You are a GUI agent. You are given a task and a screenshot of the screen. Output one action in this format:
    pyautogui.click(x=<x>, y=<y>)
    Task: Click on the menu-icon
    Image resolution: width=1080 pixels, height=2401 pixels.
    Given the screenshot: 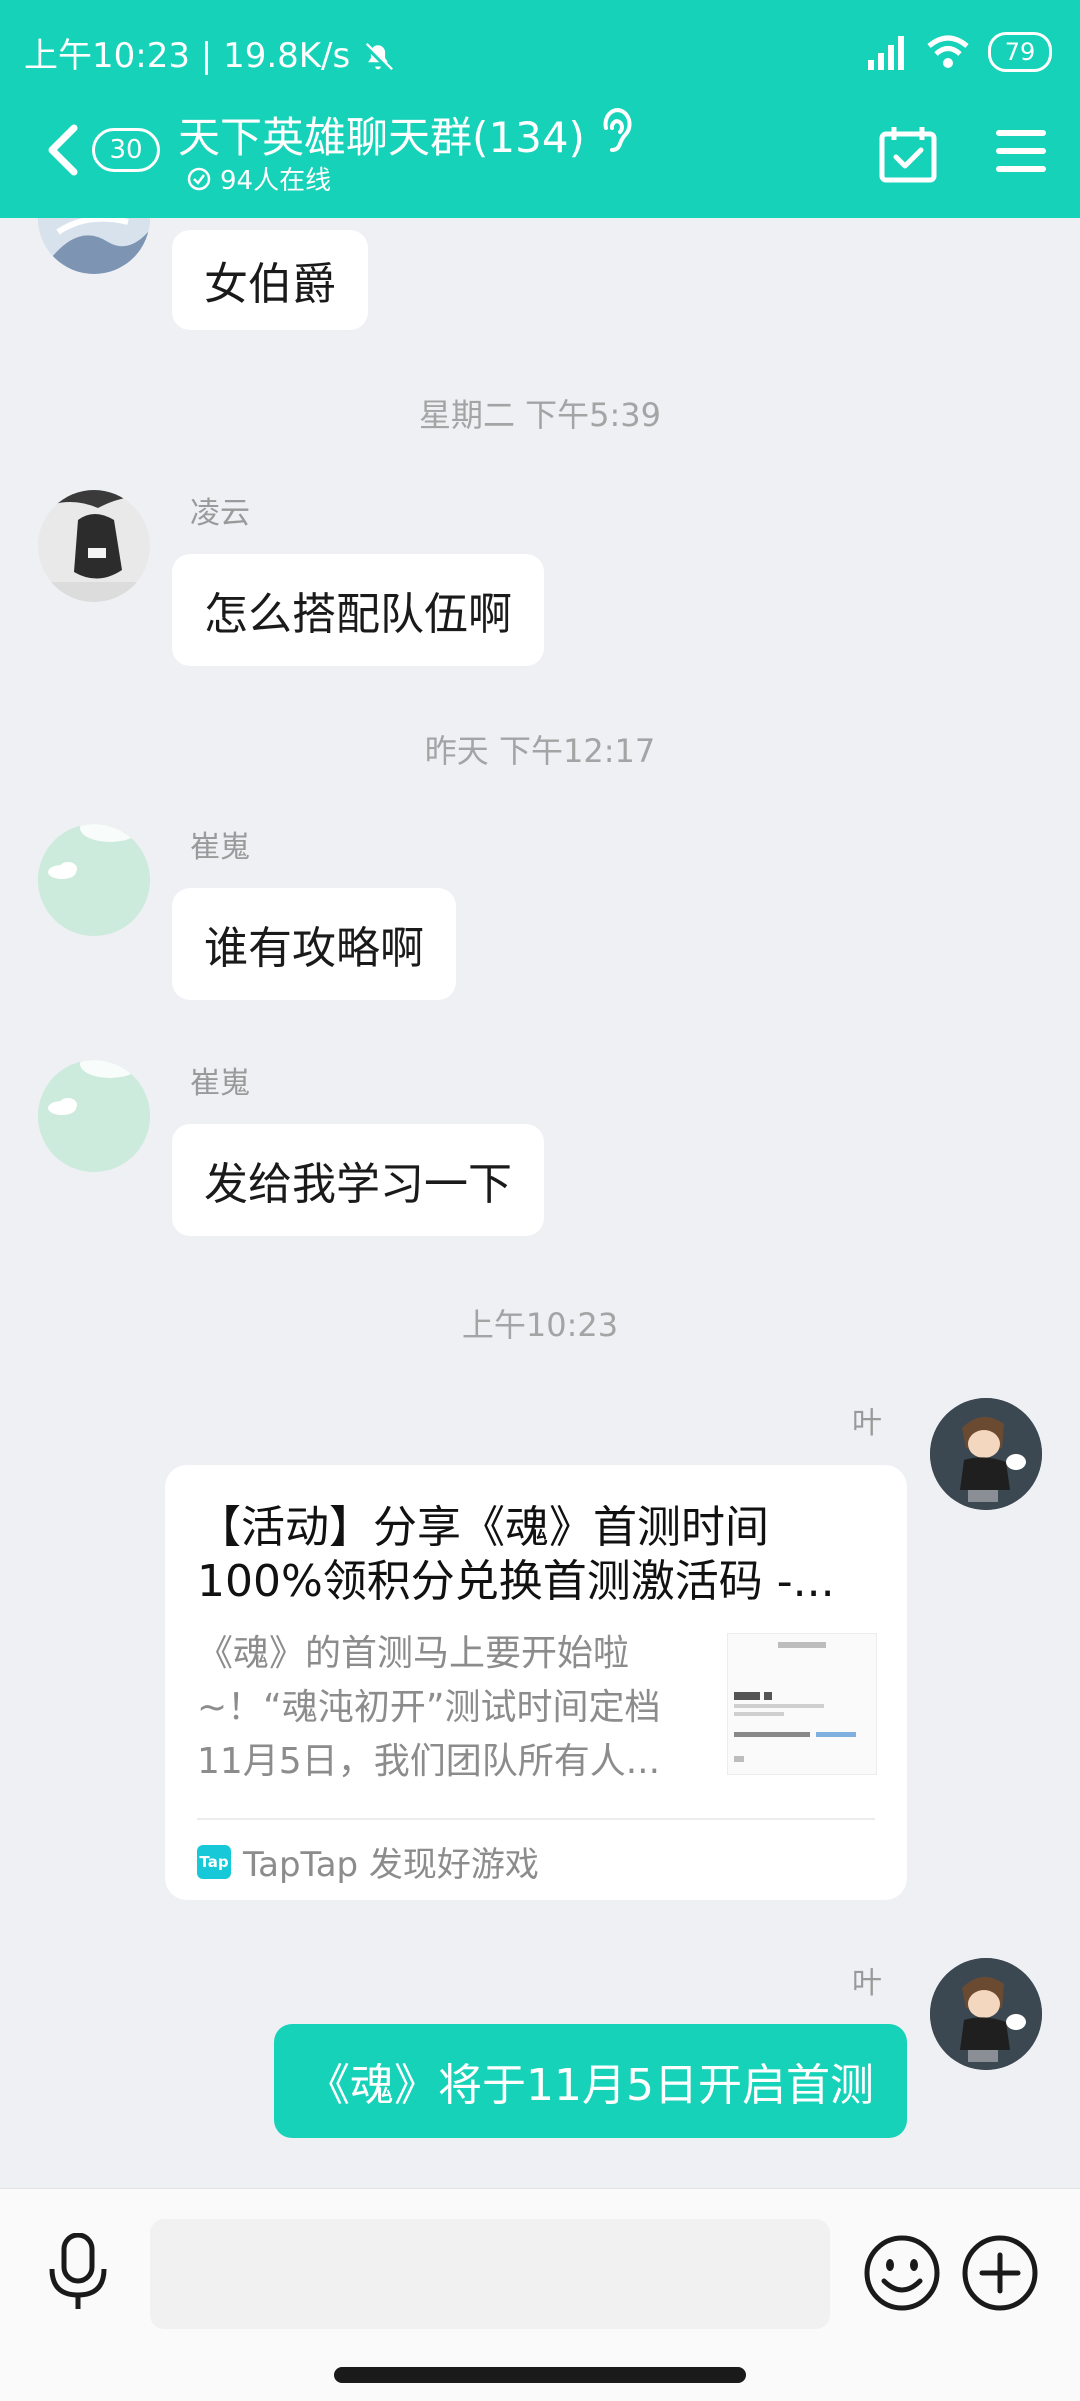 What is the action you would take?
    pyautogui.click(x=1021, y=151)
    